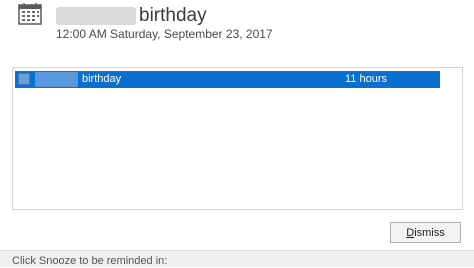 The height and width of the screenshot is (268, 474). I want to click on dismiss-label: ismiss, so click(429, 232).